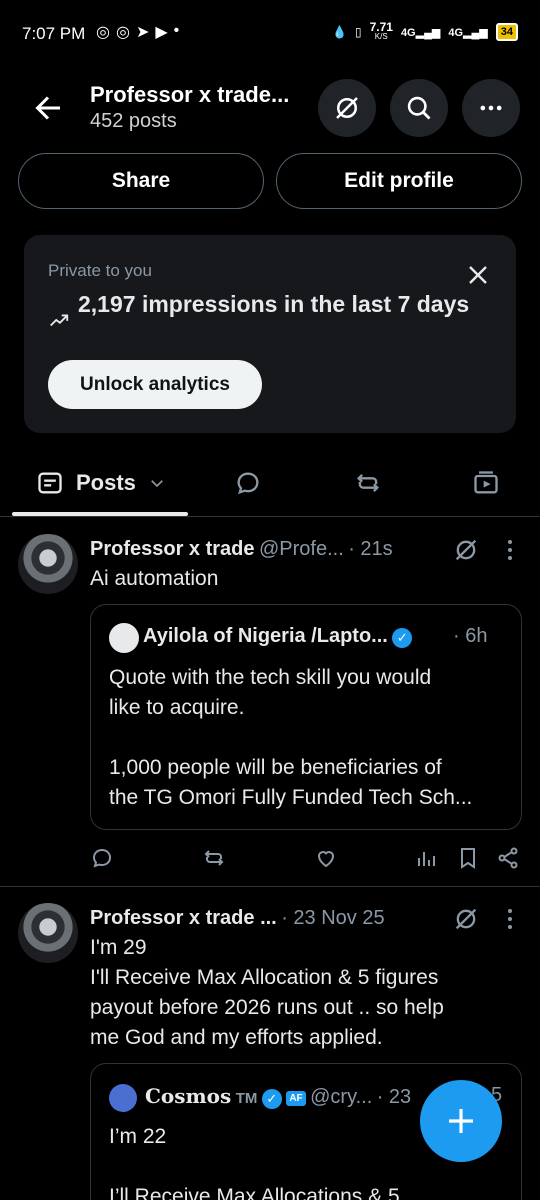 This screenshot has width=540, height=1200. I want to click on share-post-button, so click(508, 860).